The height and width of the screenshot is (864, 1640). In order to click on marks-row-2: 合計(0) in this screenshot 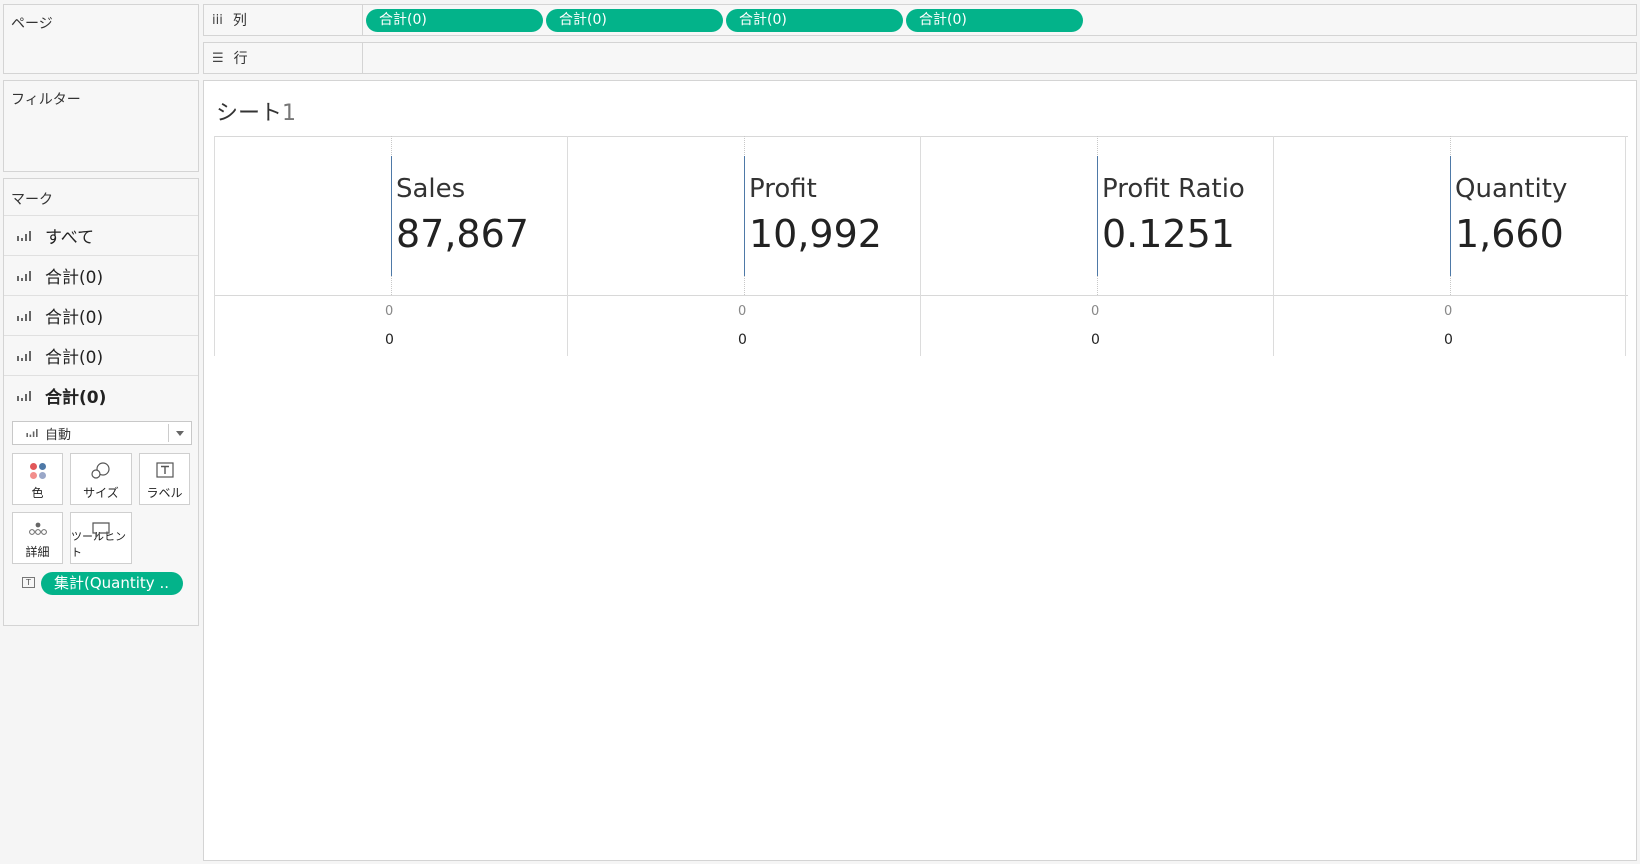, I will do `click(101, 315)`.